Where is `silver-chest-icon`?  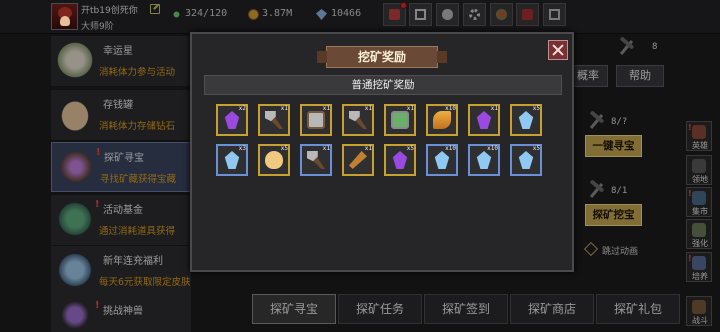 silver-chest-icon is located at coordinates (316, 120).